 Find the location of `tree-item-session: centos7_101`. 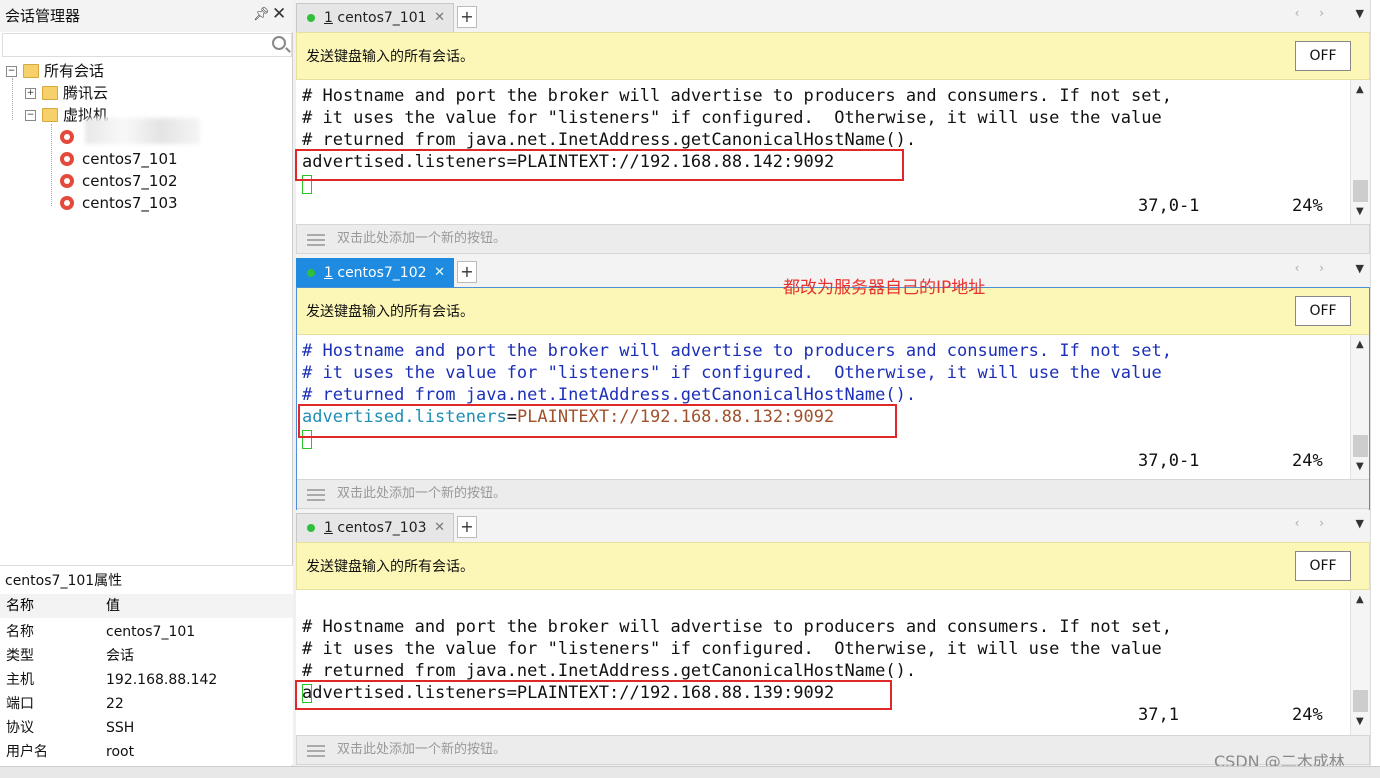

tree-item-session: centos7_101 is located at coordinates (119, 159).